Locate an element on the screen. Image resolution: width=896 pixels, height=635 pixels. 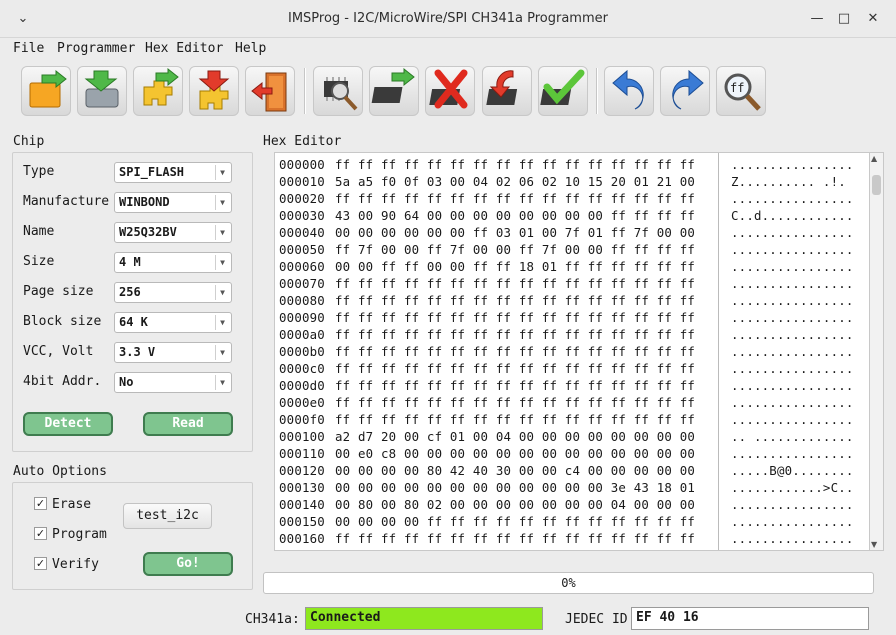
page-size-select: 256 ▼ is located at coordinates (173, 292).